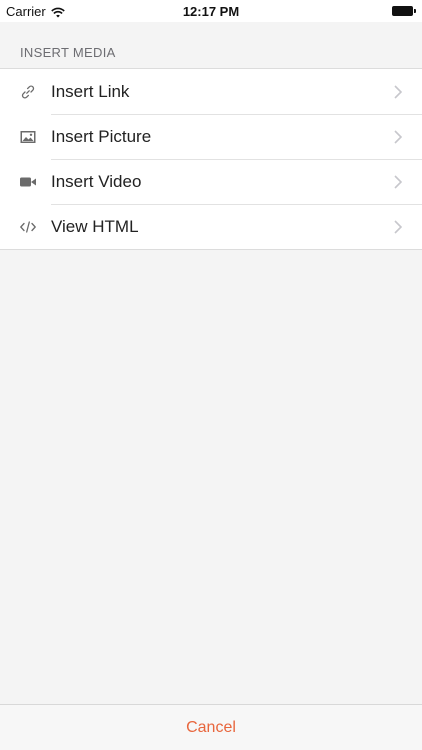 The image size is (422, 750). Describe the element at coordinates (211, 226) in the screenshot. I see `menu-item-view-html: View HTML` at that location.